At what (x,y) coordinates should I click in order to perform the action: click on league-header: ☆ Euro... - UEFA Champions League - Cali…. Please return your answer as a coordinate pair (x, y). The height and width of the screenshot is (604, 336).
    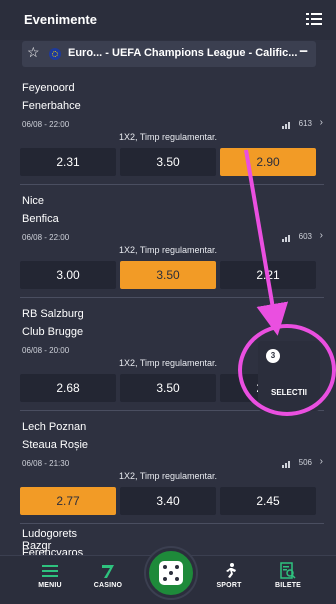
    Looking at the image, I should click on (169, 54).